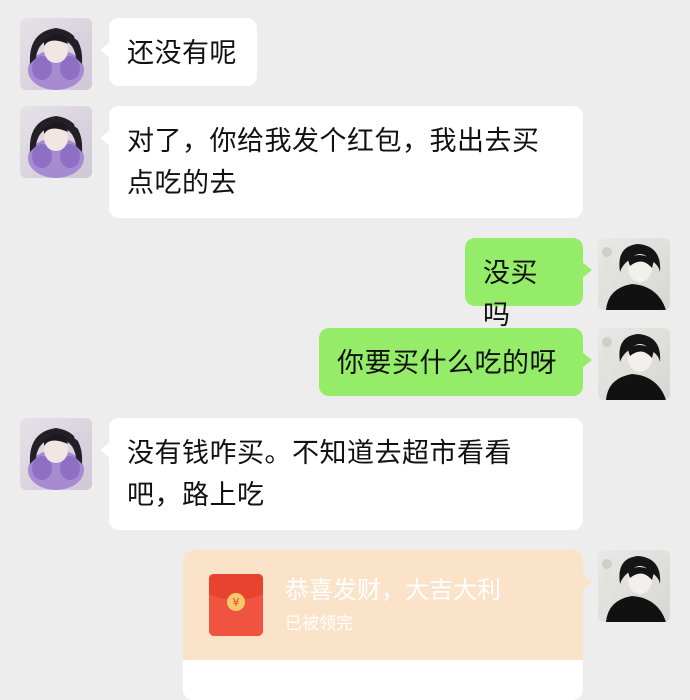 This screenshot has width=690, height=700. What do you see at coordinates (319, 624) in the screenshot?
I see `red-packet-status: 已被领完` at bounding box center [319, 624].